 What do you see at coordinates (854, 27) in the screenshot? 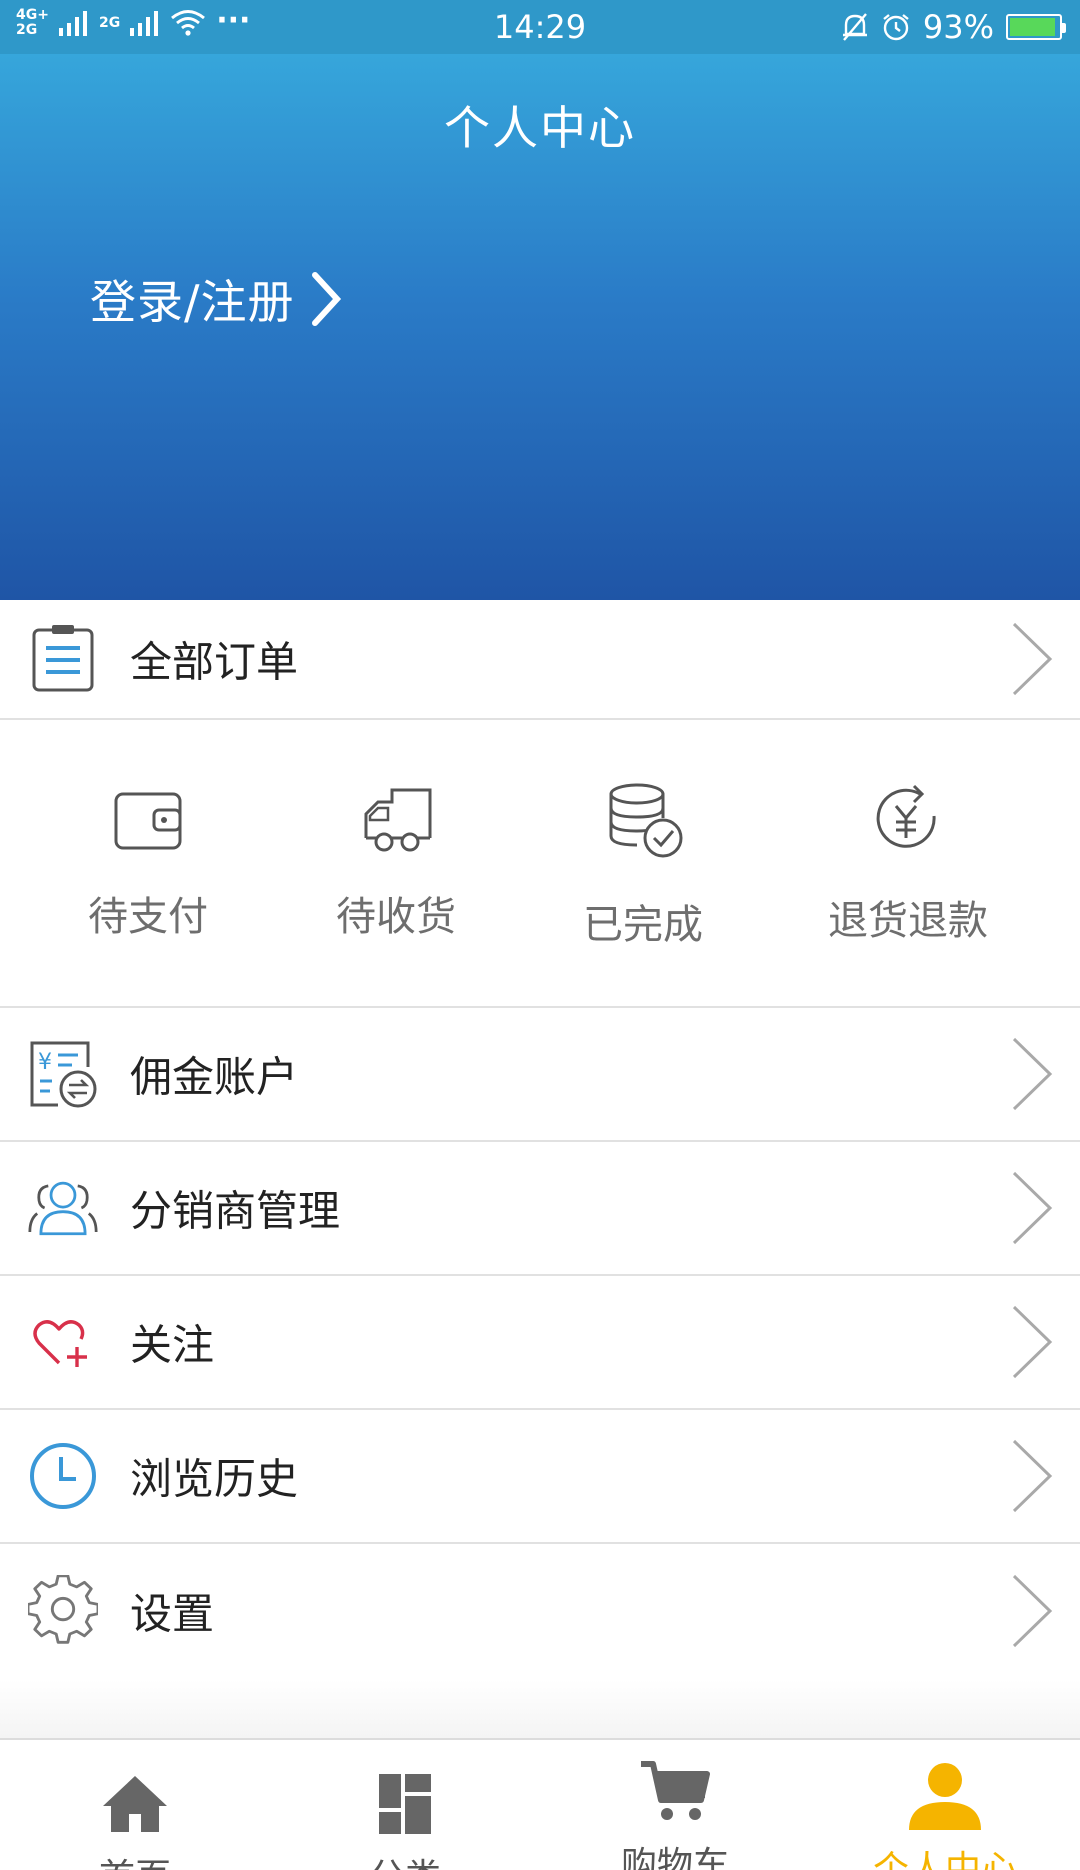
I see `mute-bell-icon` at bounding box center [854, 27].